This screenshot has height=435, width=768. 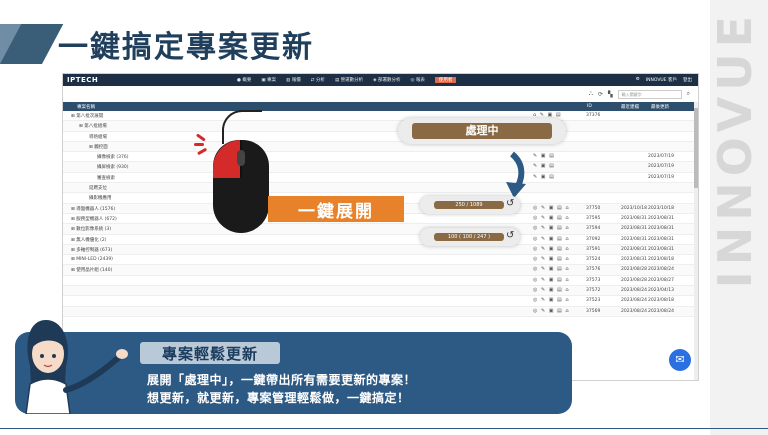 I want to click on table-row: ⊞ 第八批次展開 ⌂ ✎ ▣ ▤ 37376, so click(x=380, y=116).